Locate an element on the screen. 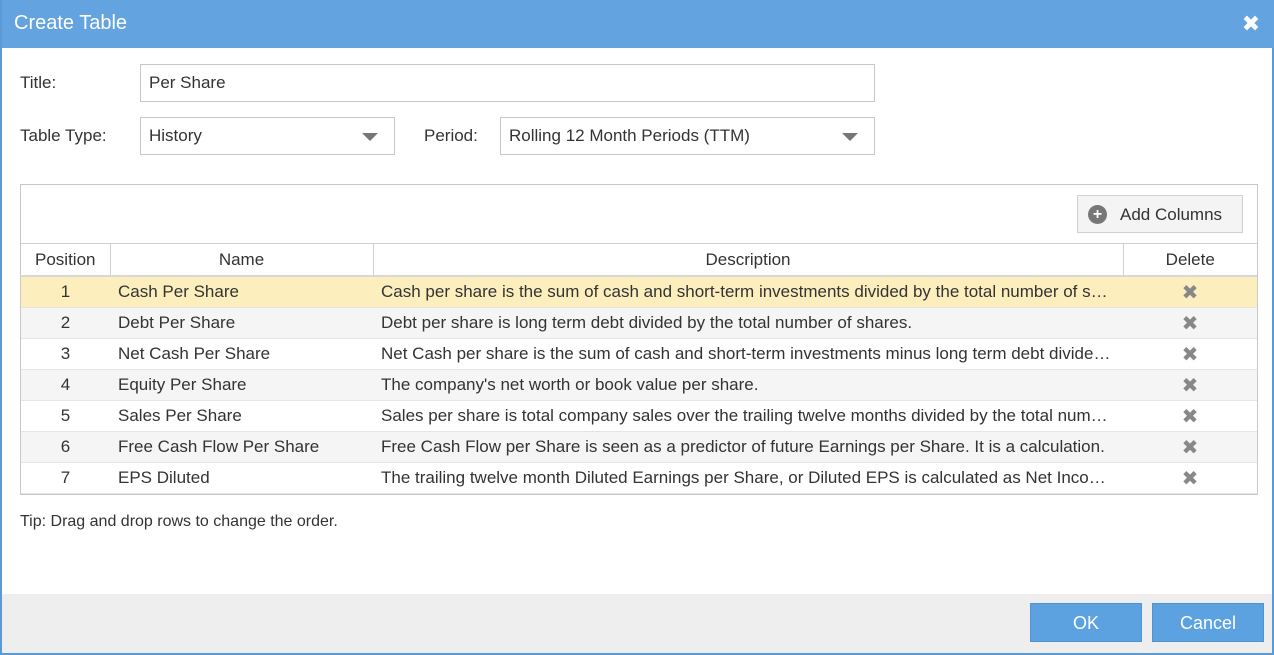  row-position: 4 is located at coordinates (65, 385).